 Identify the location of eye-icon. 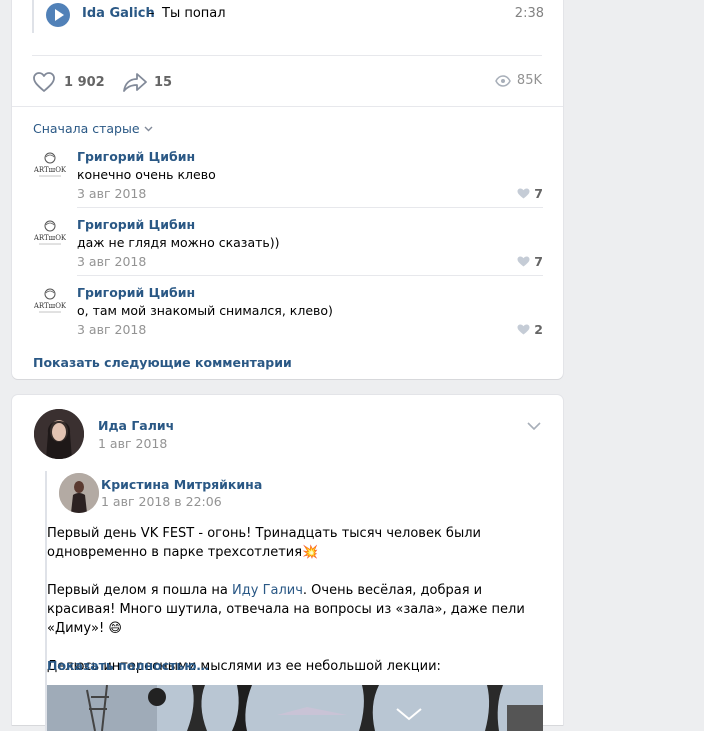
(503, 80).